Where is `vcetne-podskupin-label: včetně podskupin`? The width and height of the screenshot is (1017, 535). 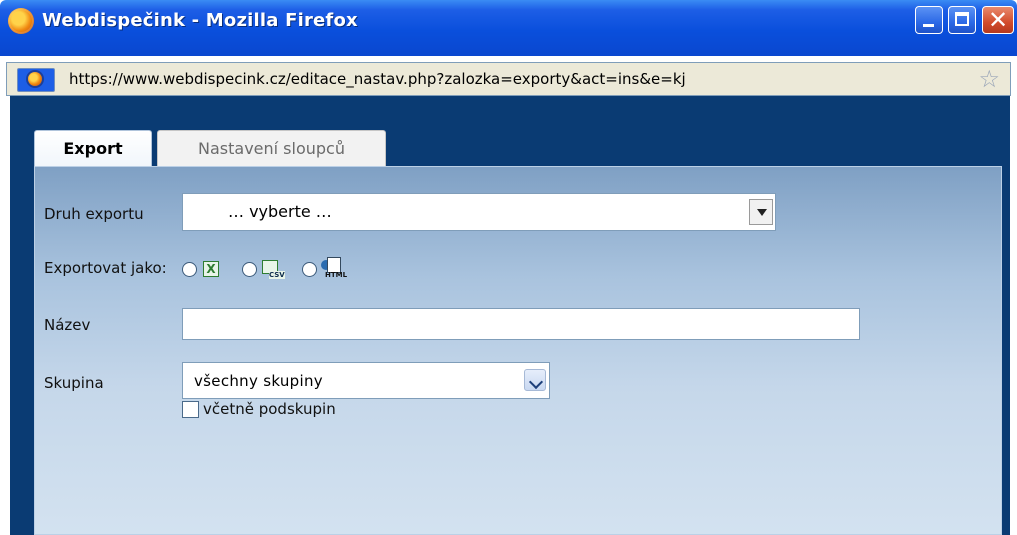
vcetne-podskupin-label: včetně podskupin is located at coordinates (269, 409).